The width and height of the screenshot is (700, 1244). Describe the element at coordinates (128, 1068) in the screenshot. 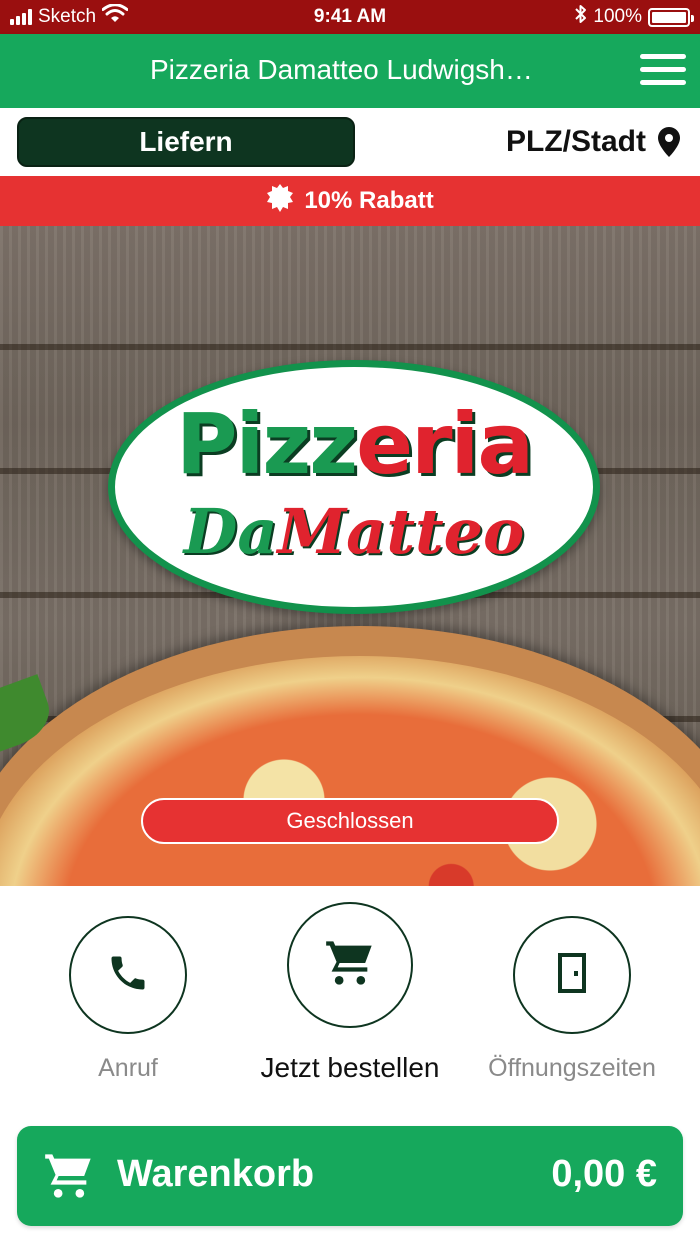

I see `call-label: Anruf` at that location.